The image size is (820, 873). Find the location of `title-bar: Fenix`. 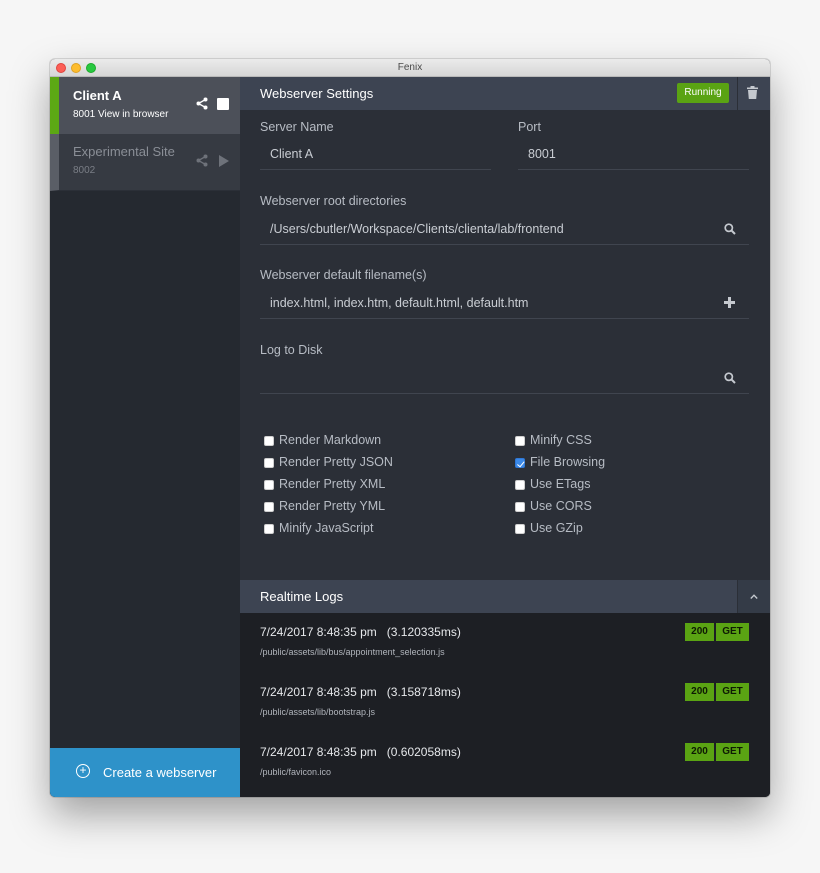

title-bar: Fenix is located at coordinates (410, 68).